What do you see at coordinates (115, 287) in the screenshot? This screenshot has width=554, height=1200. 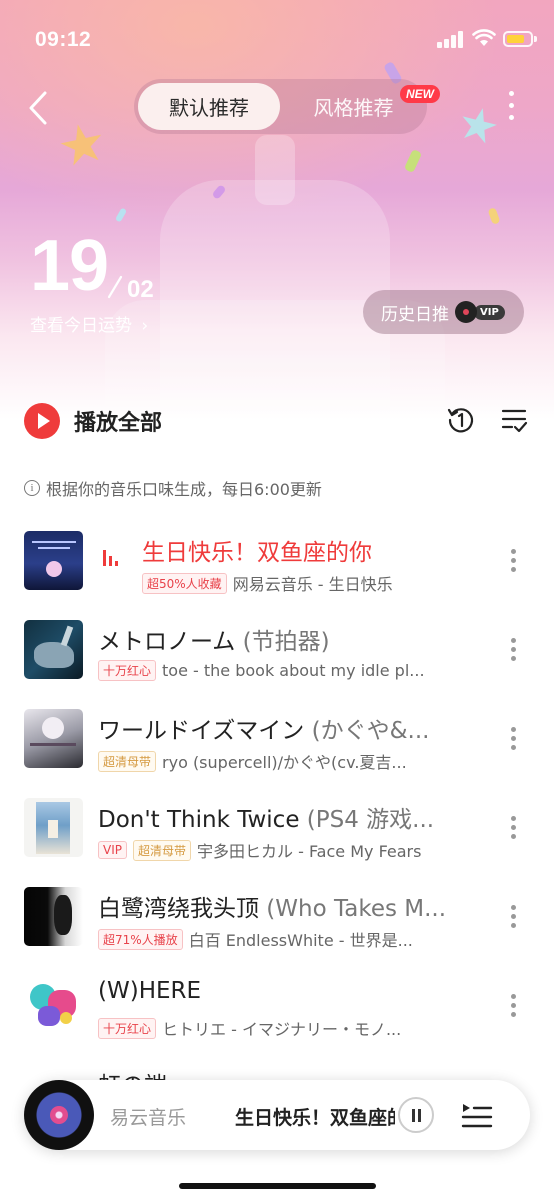 I see `date-slash` at bounding box center [115, 287].